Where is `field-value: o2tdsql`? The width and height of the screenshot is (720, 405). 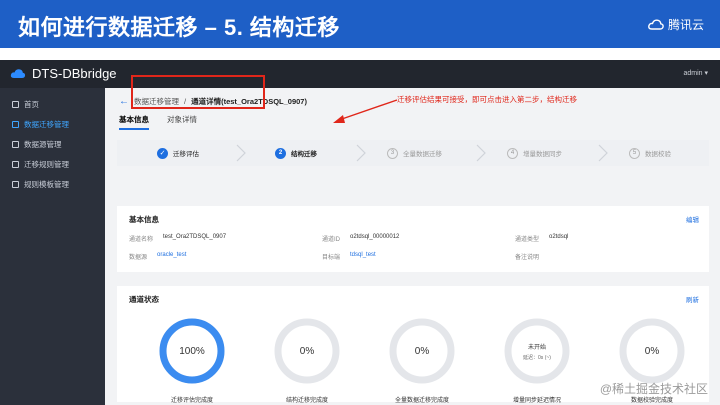
field-value: o2tdsql is located at coordinates (559, 237).